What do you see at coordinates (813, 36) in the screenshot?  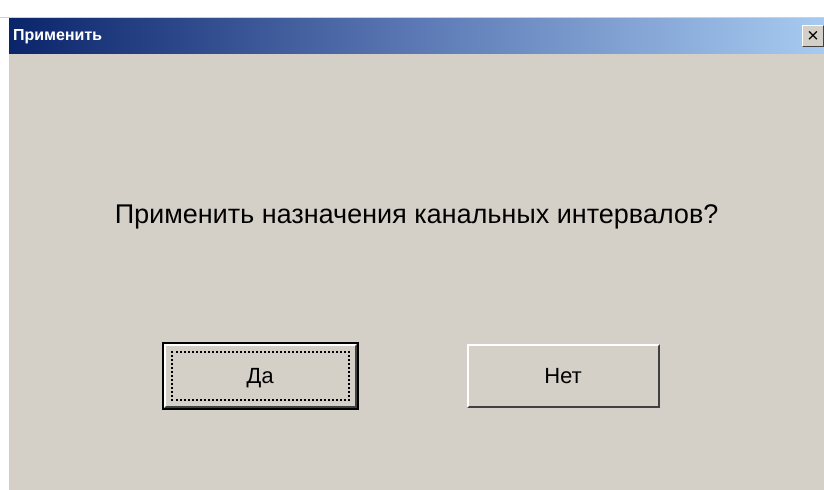 I see `close-button: ×` at bounding box center [813, 36].